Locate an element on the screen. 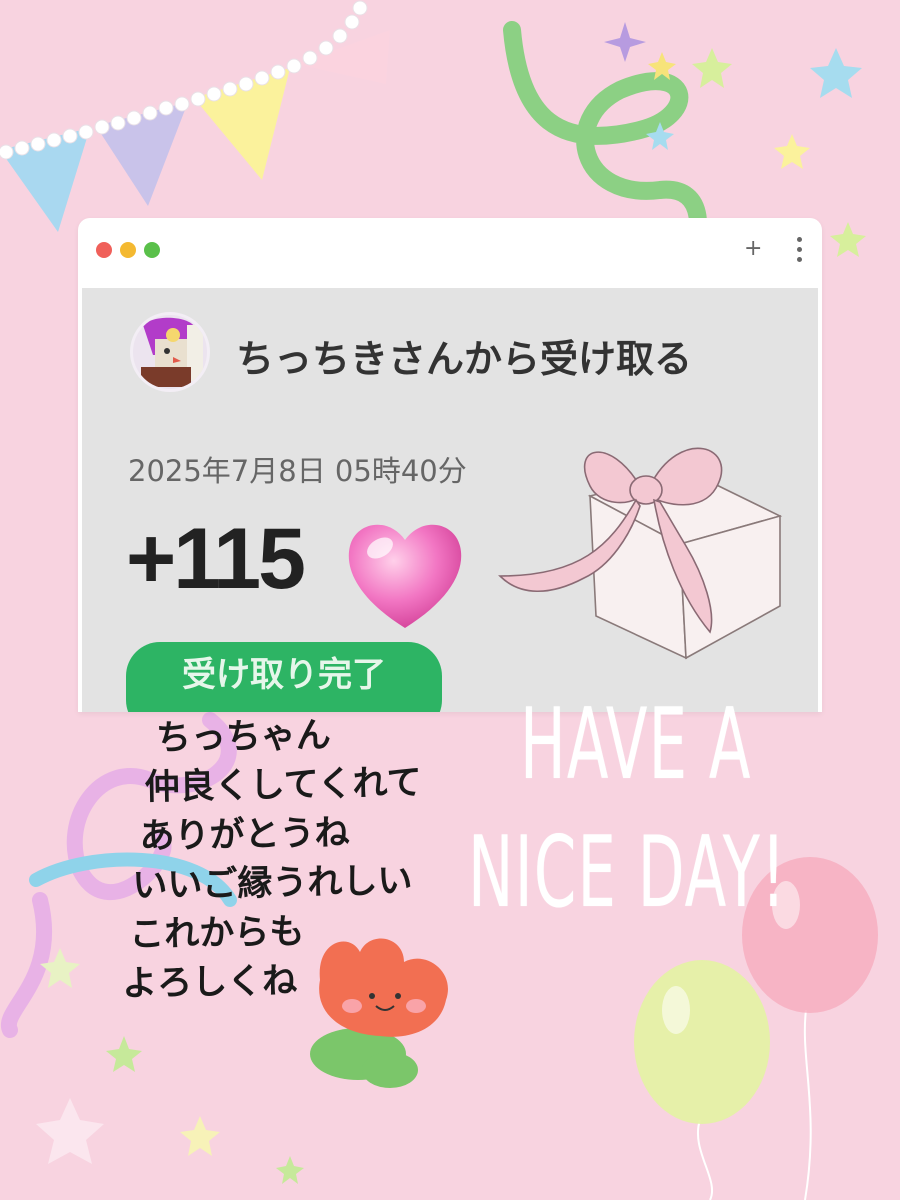 This screenshot has width=900, height=1200. close-window-button is located at coordinates (104, 250).